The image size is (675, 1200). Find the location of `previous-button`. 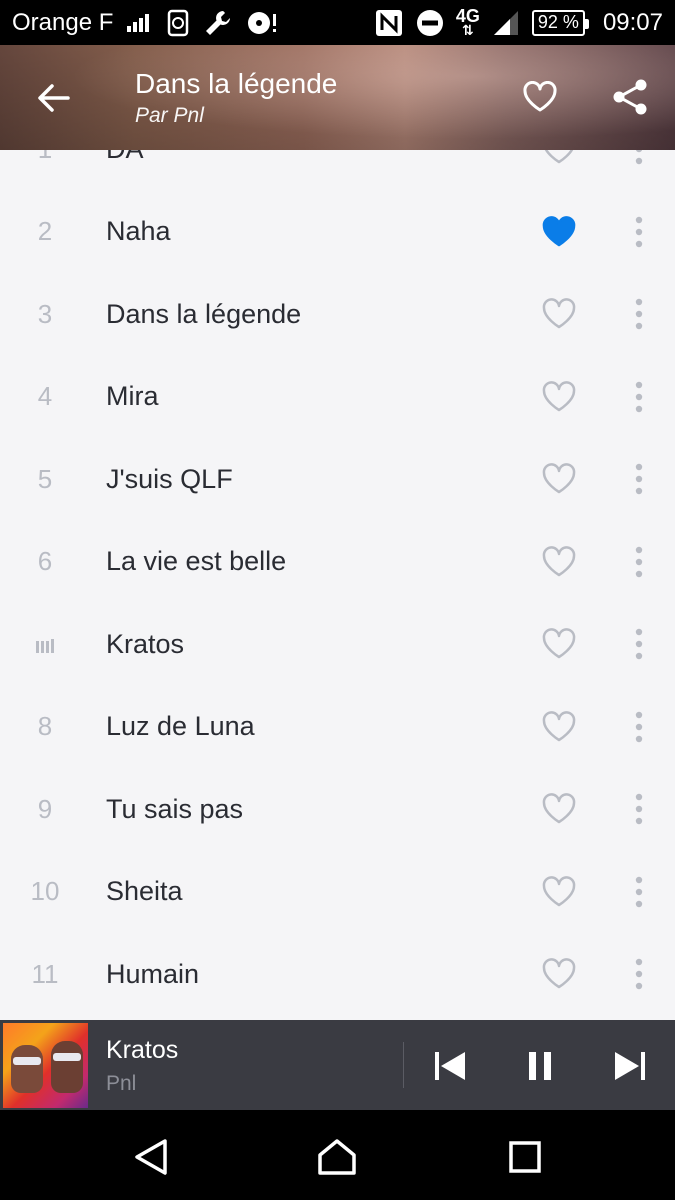

previous-button is located at coordinates (450, 1066).